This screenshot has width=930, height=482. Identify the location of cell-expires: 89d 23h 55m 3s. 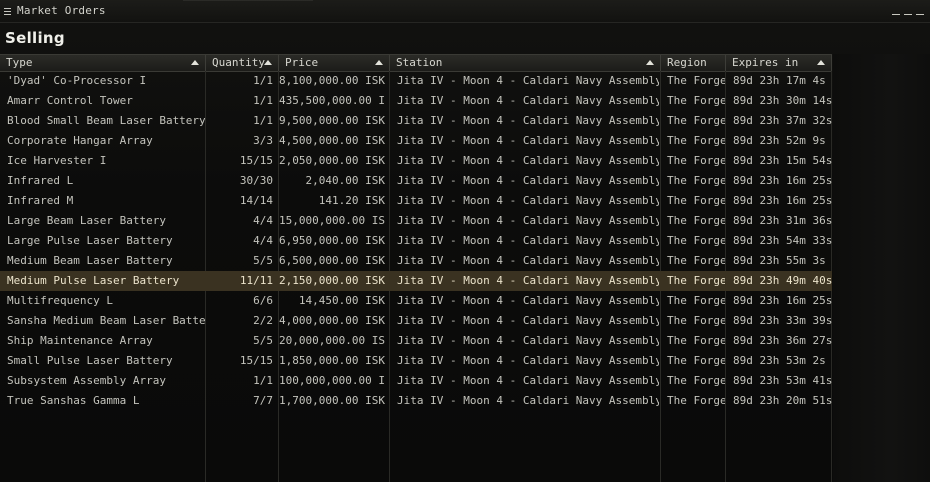
(779, 260).